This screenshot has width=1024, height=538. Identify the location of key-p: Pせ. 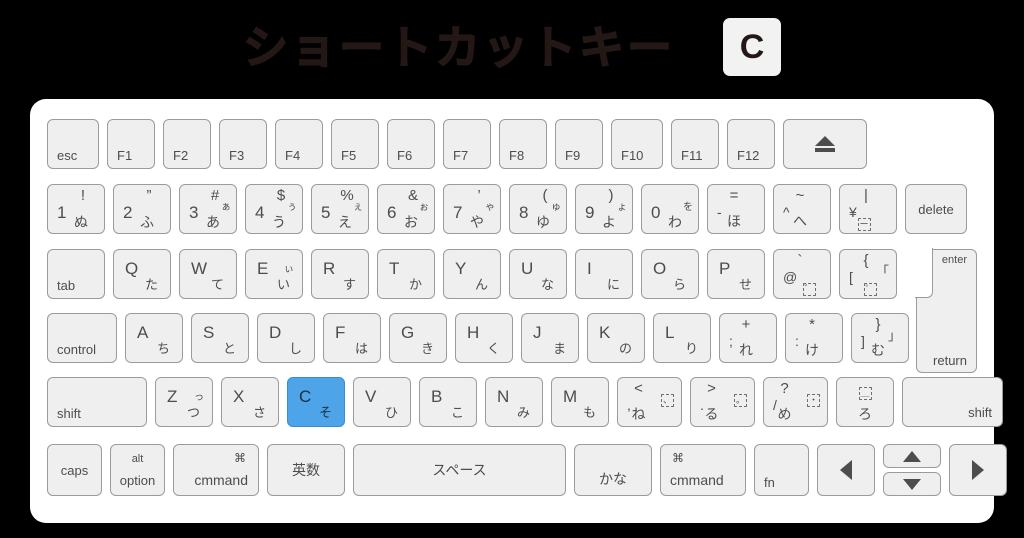
(736, 274).